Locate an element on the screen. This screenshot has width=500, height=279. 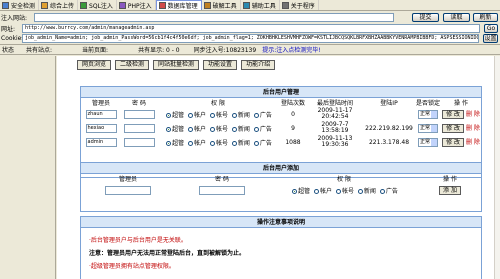
col-action: 操 作 is located at coordinates (450, 179).